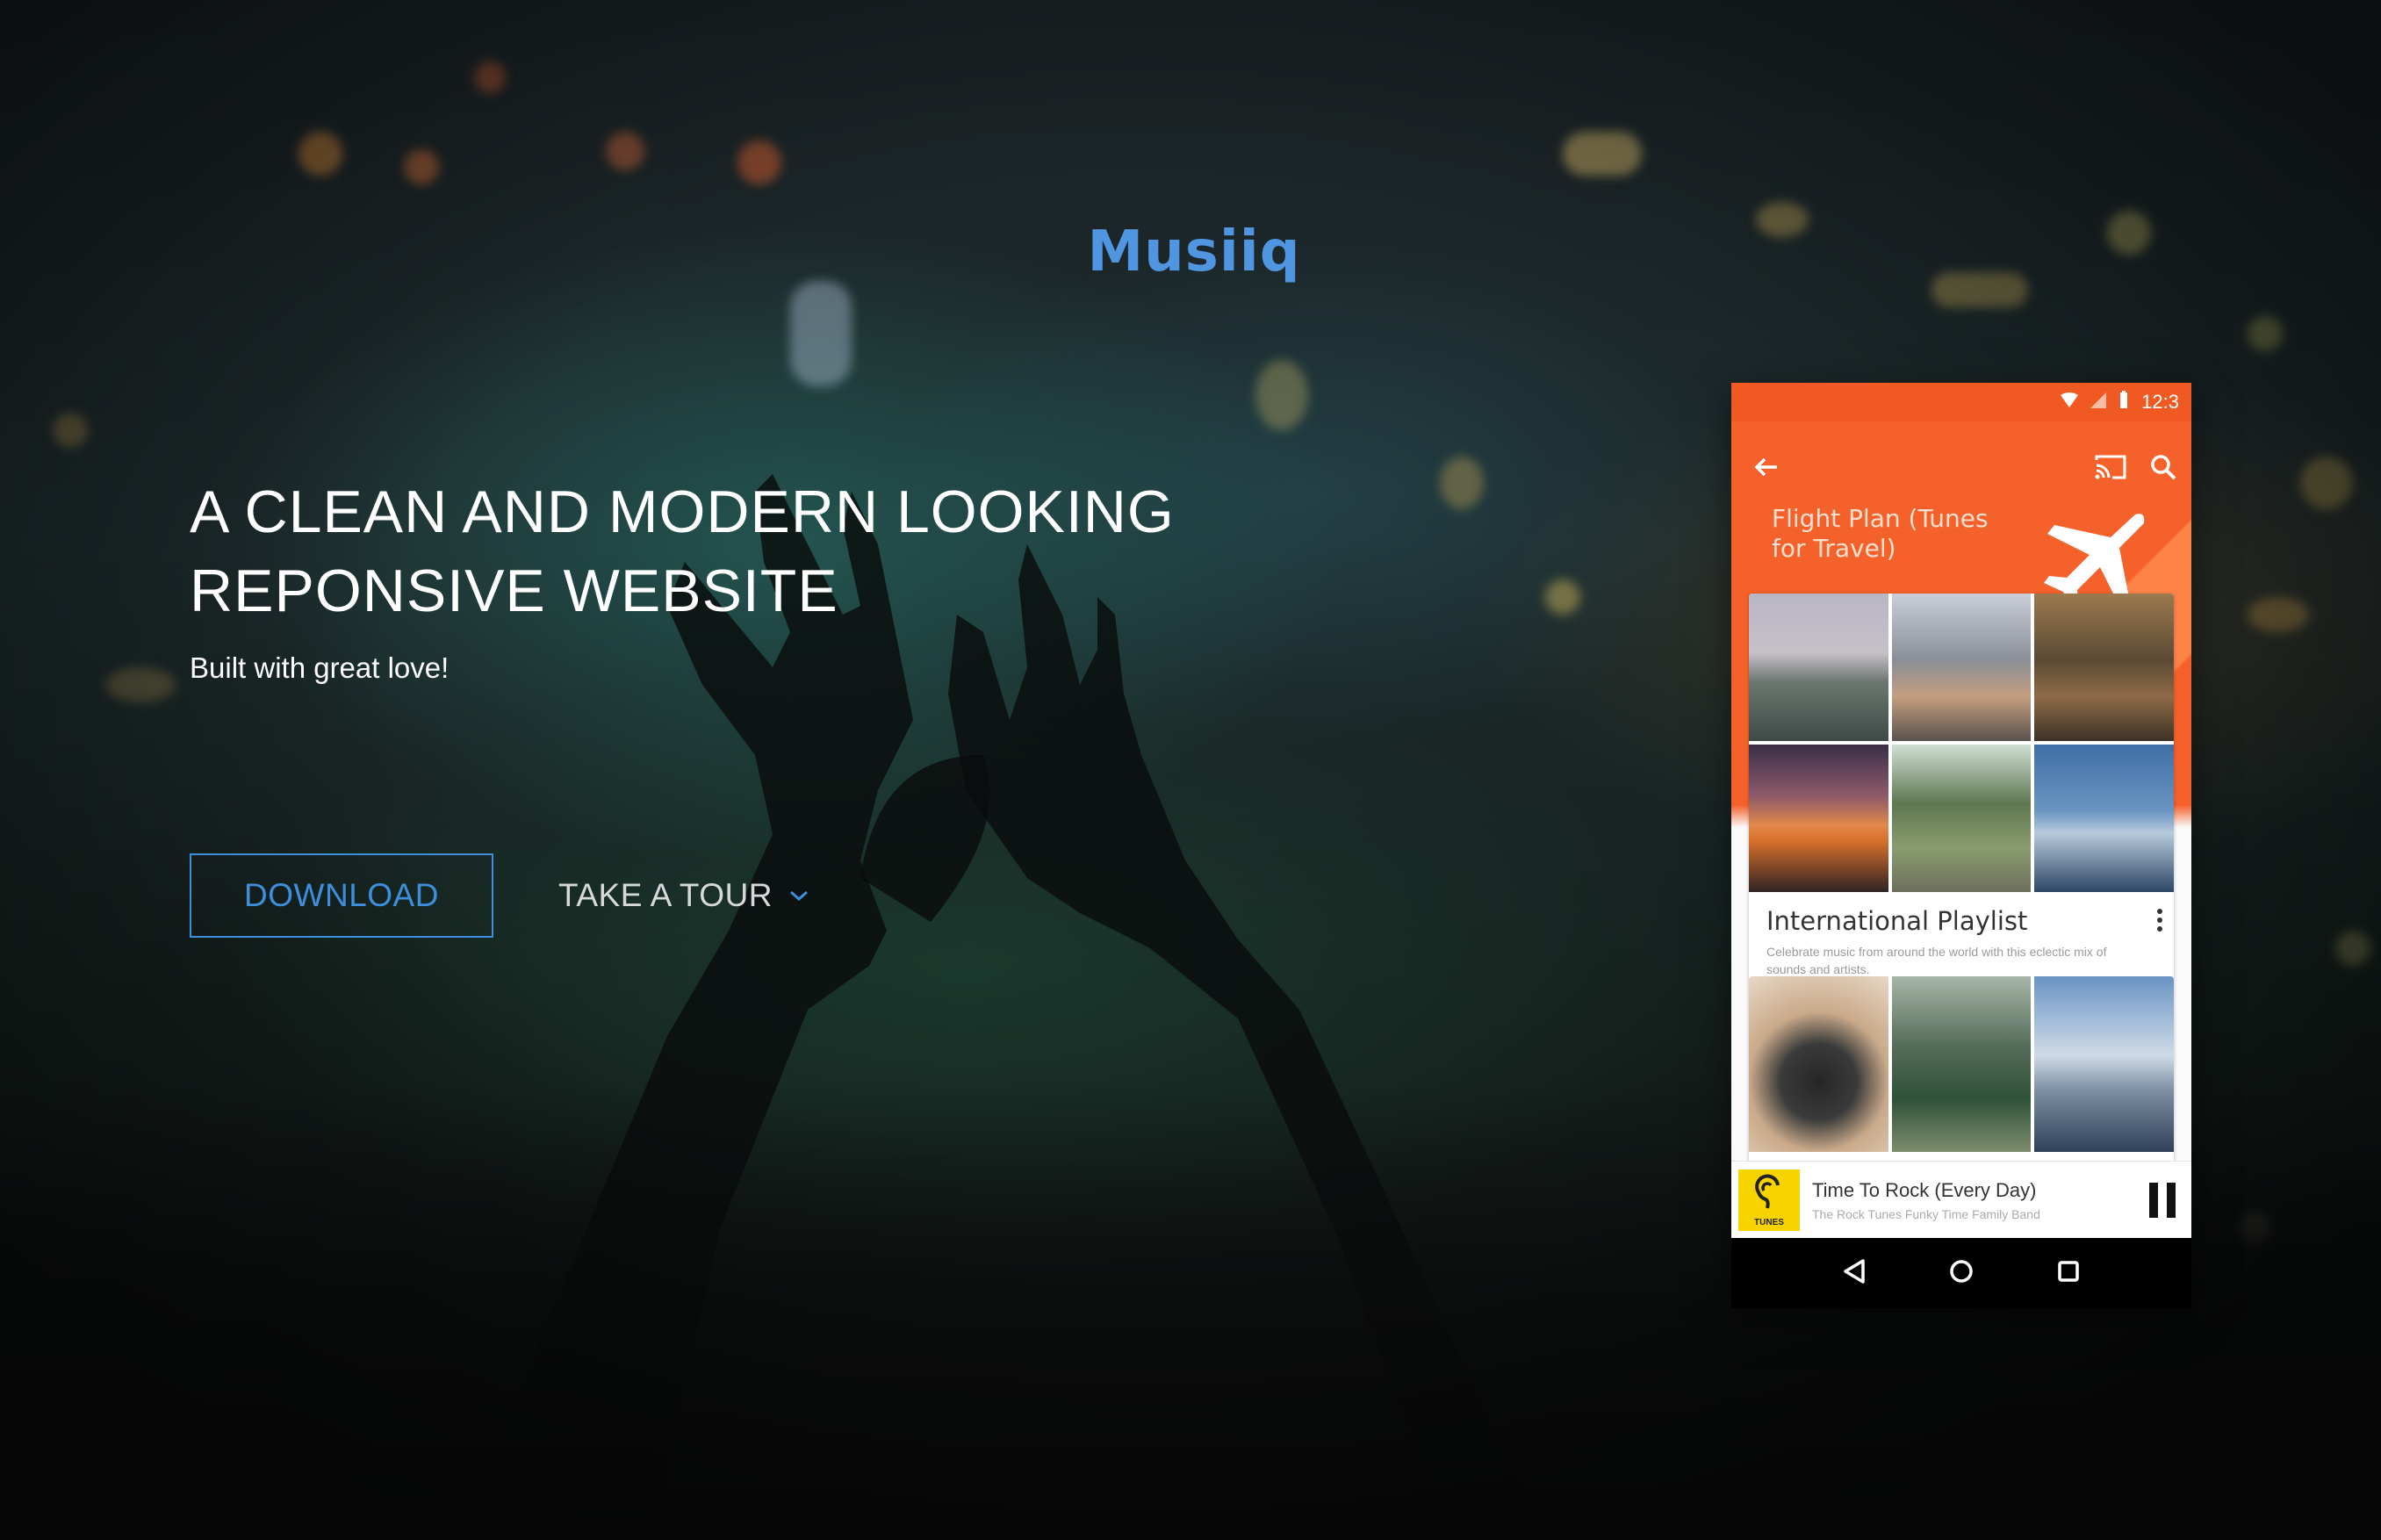  I want to click on signal-icon, so click(2098, 402).